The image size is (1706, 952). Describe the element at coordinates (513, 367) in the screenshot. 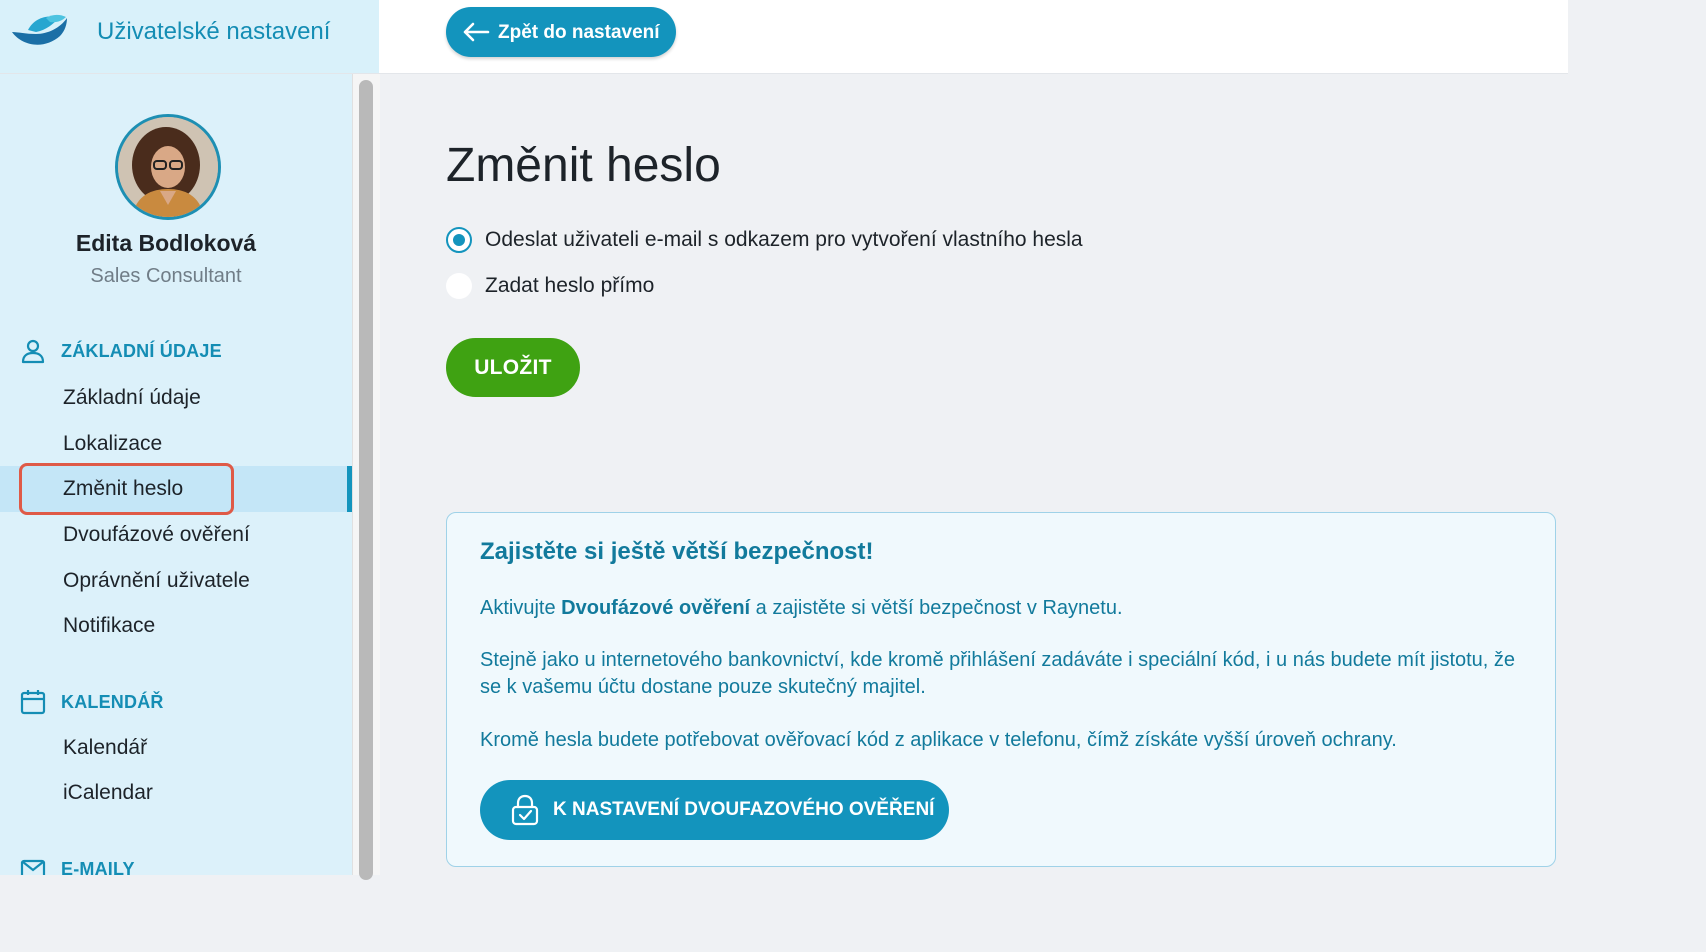

I see `save-button: ULOŽIT` at that location.